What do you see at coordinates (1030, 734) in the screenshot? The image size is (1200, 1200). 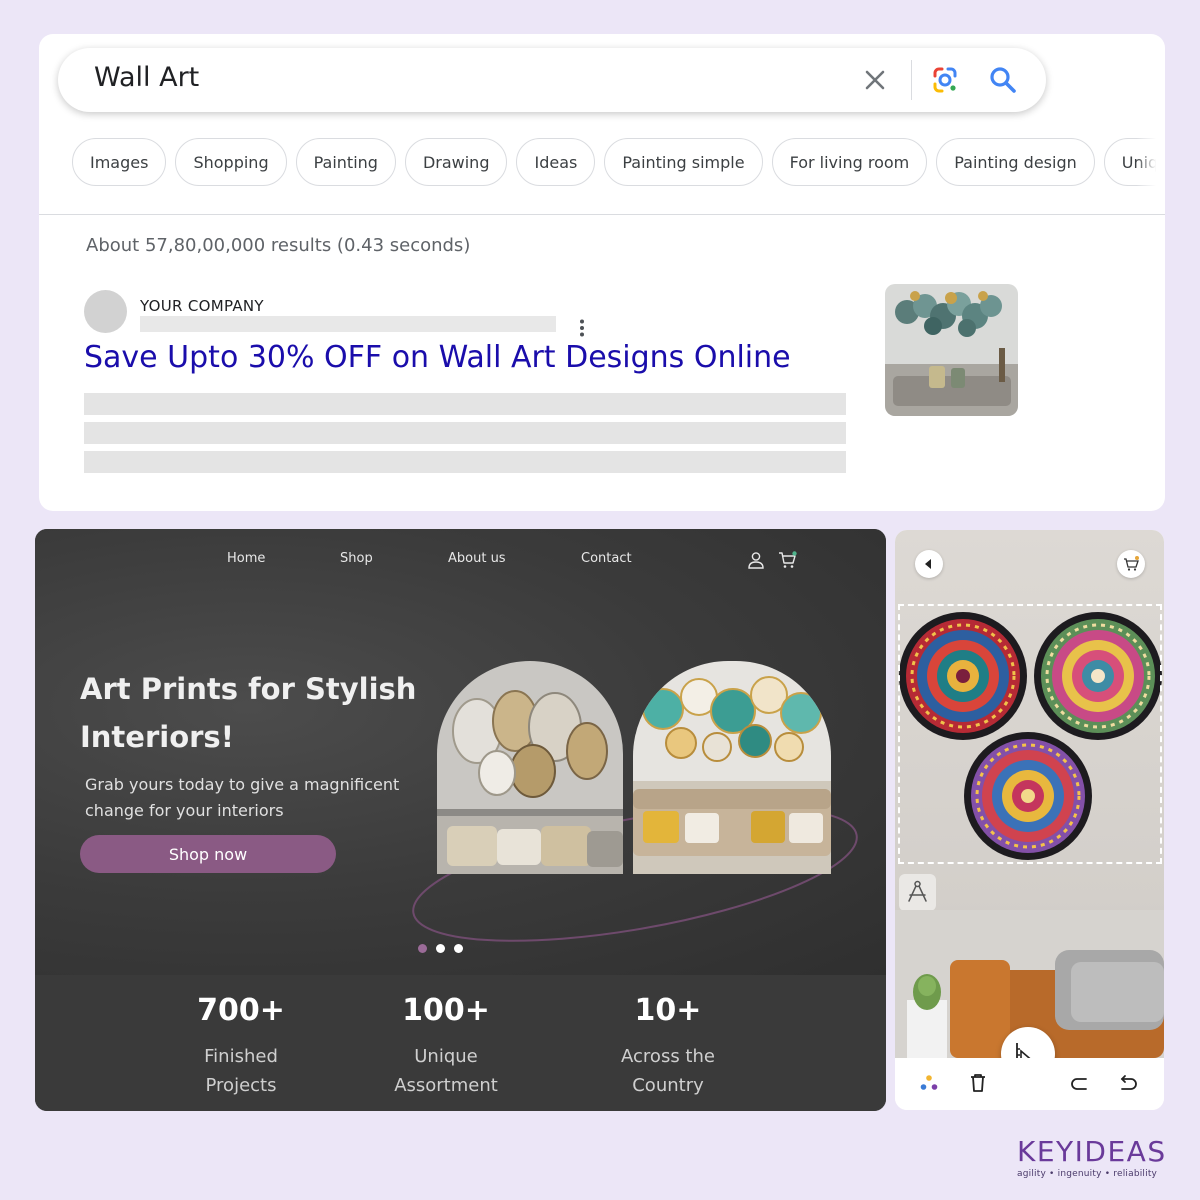 I see `selection-box` at bounding box center [1030, 734].